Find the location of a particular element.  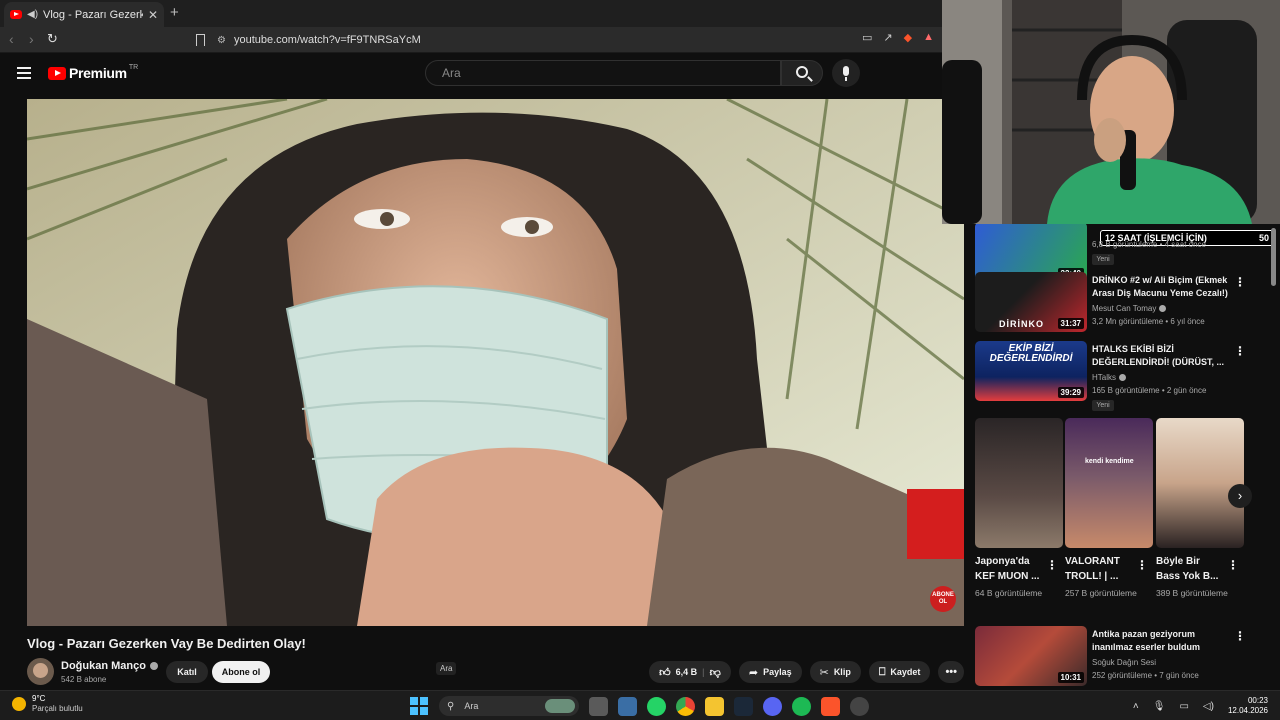

back-icon: ‹ is located at coordinates (11, 39).